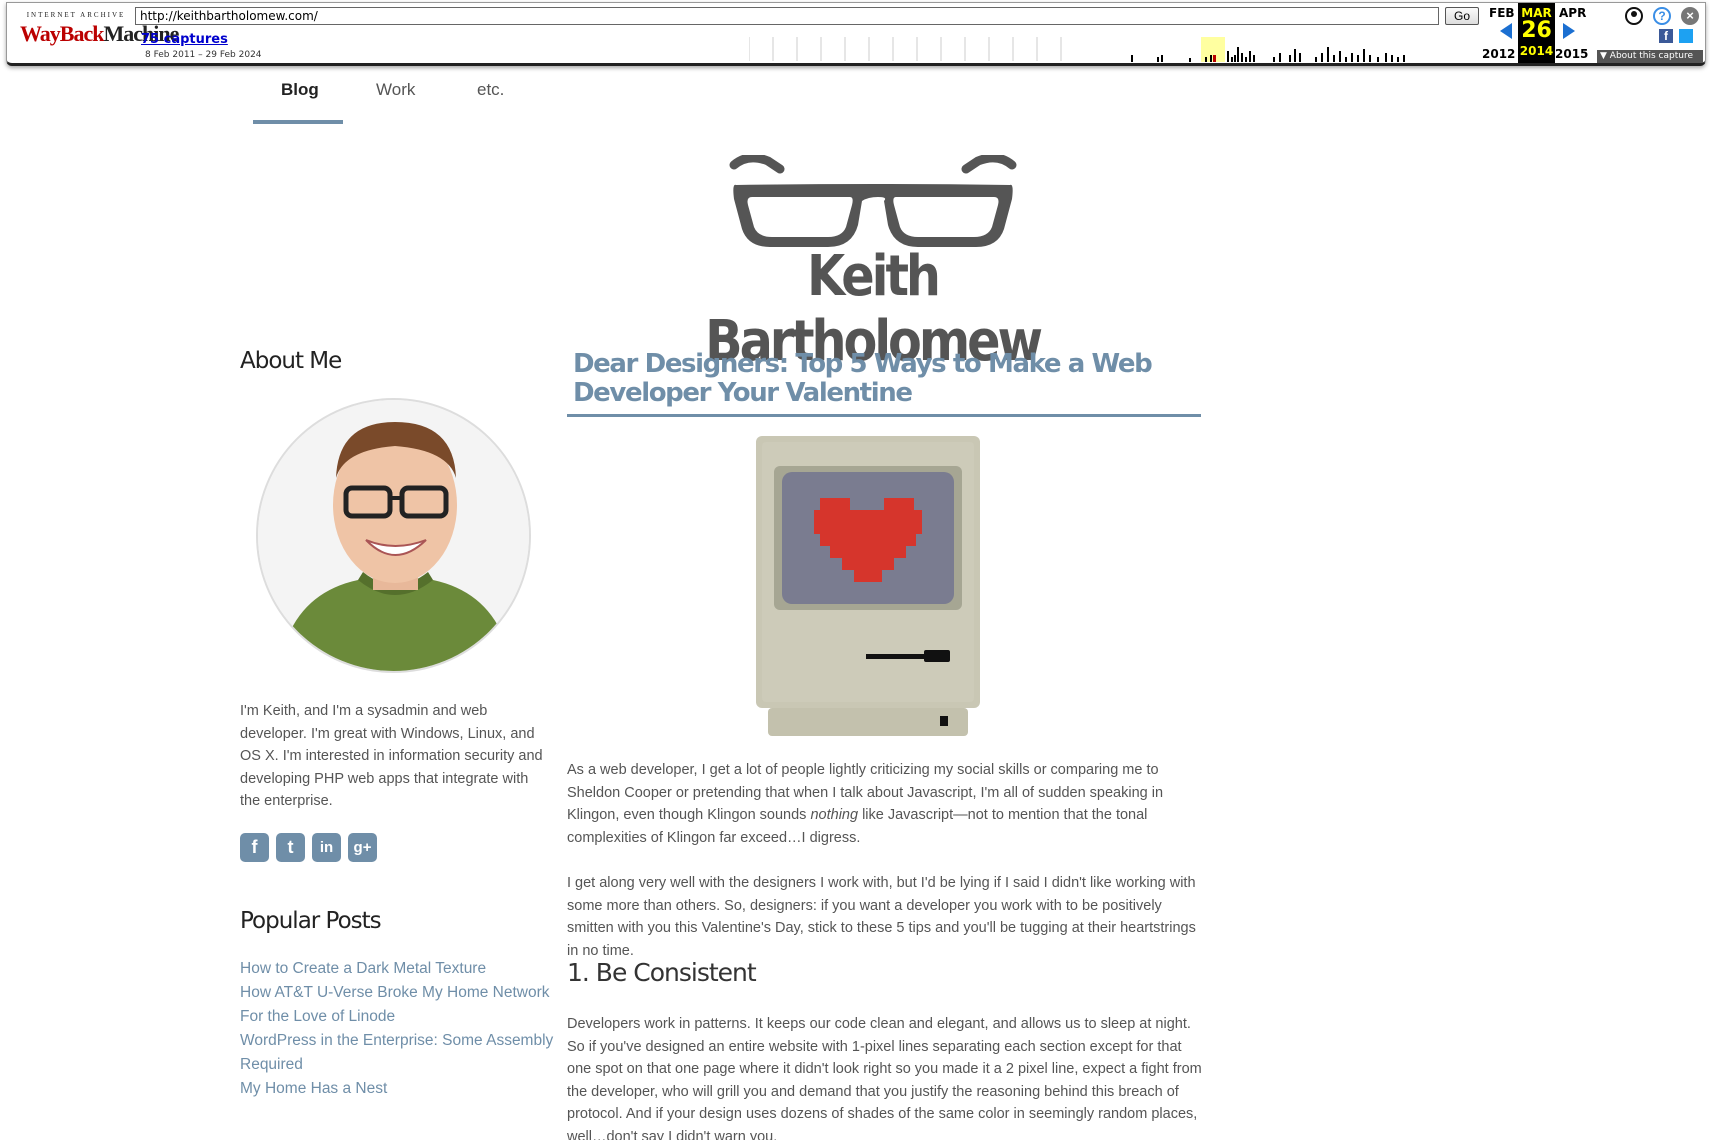  Describe the element at coordinates (291, 361) in the screenshot. I see `about-heading: About Me` at that location.